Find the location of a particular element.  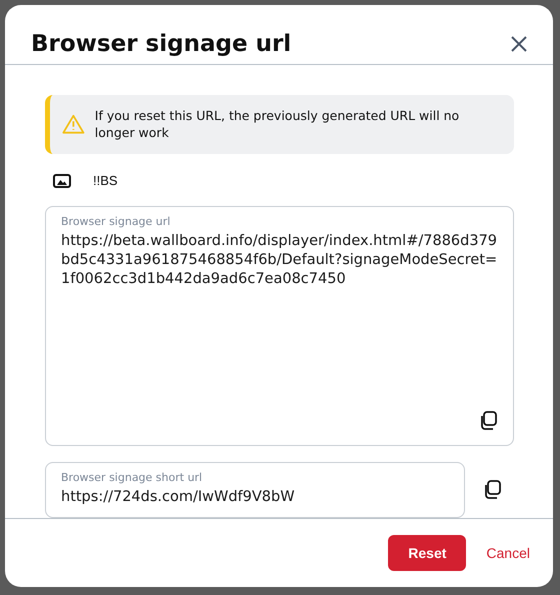

field-value: https://beta.wallboard.info/displayer/index.html#/7886d379bd5c4331a961875468854f6b/Default?signageModeSecret=1f0062cc3d1b442da9ad6c7ea08c7450 is located at coordinates (279, 260).